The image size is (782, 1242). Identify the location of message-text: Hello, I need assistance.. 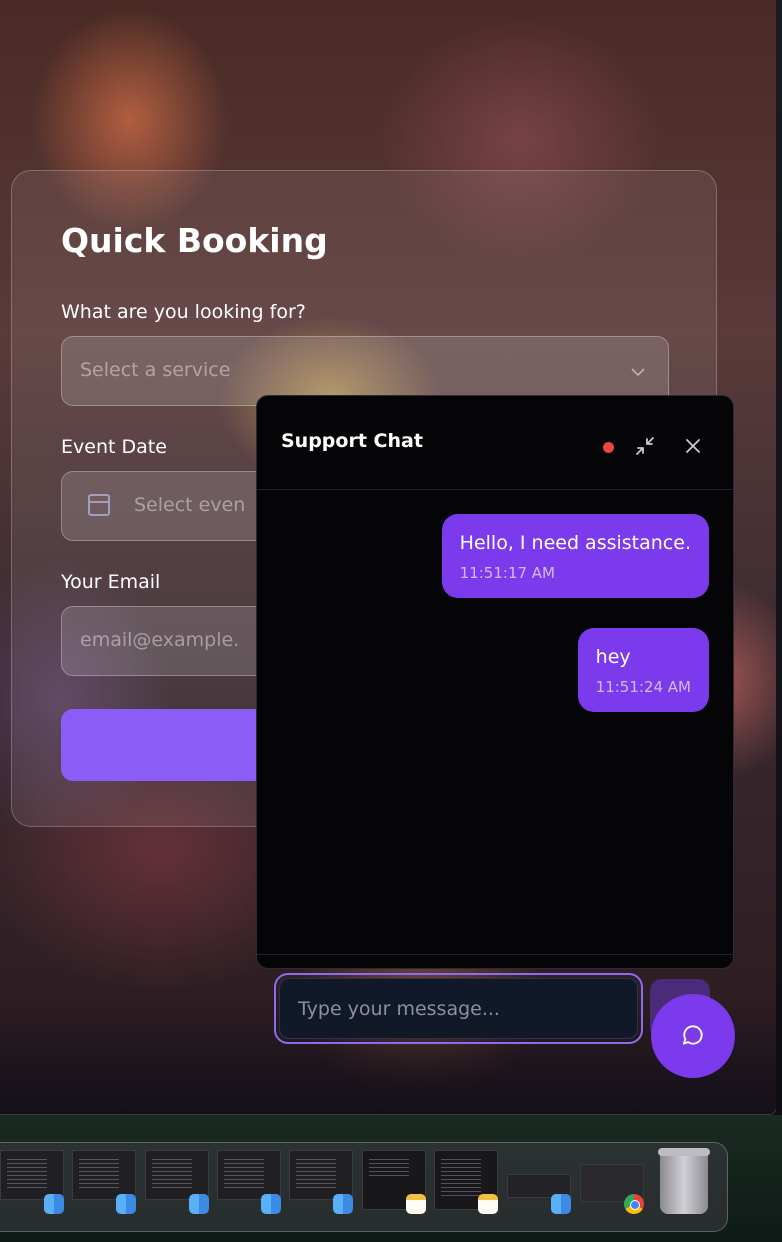
(575, 543).